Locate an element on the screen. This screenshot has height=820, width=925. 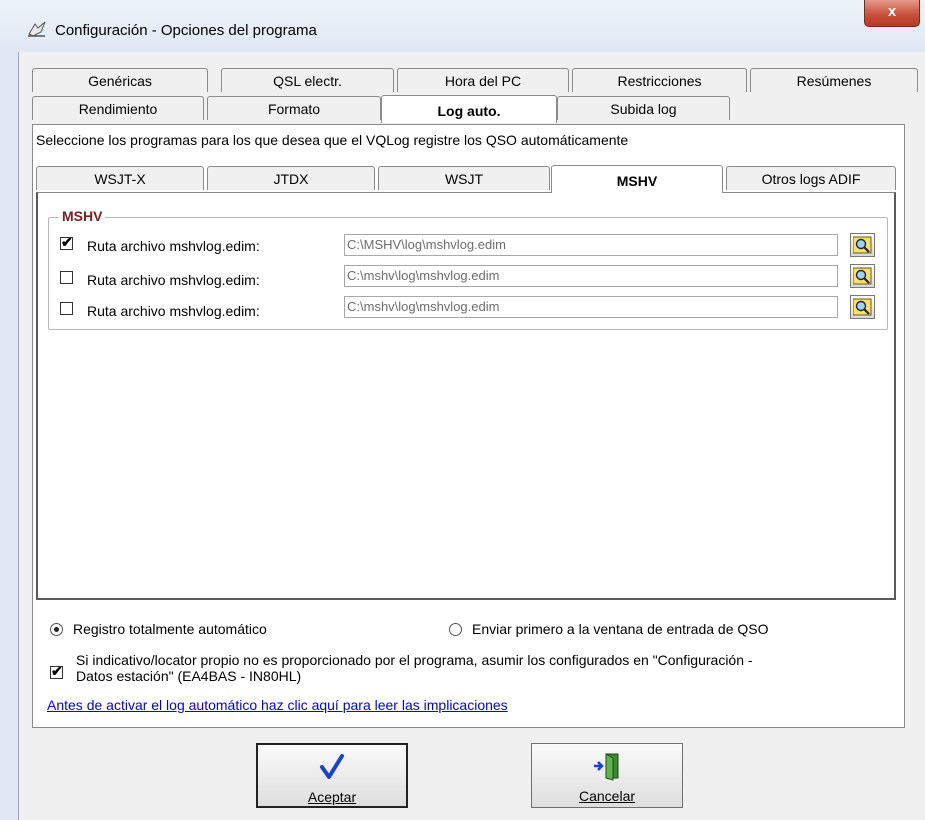
tab-subida-log: Subida log is located at coordinates (643, 108).